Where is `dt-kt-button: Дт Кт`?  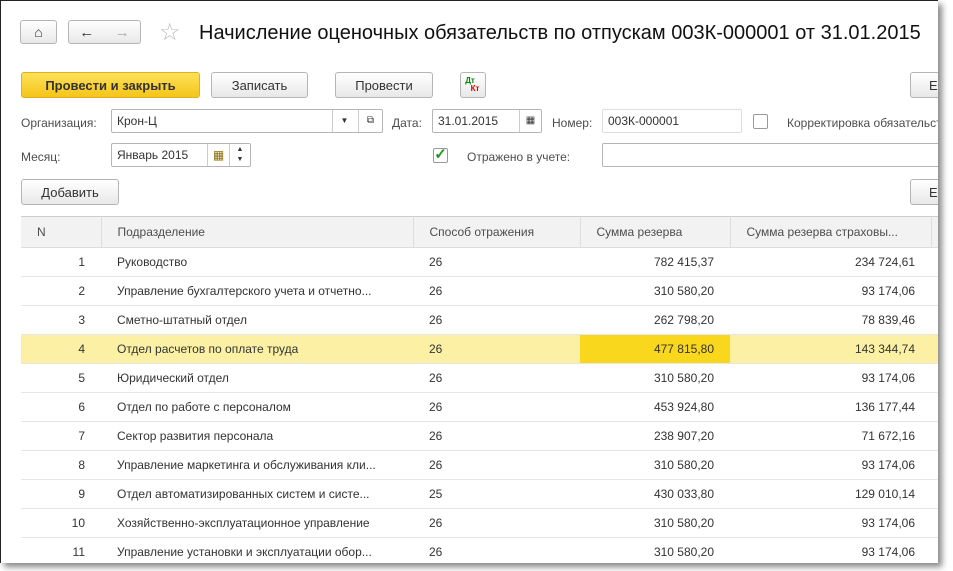 dt-kt-button: Дт Кт is located at coordinates (473, 85).